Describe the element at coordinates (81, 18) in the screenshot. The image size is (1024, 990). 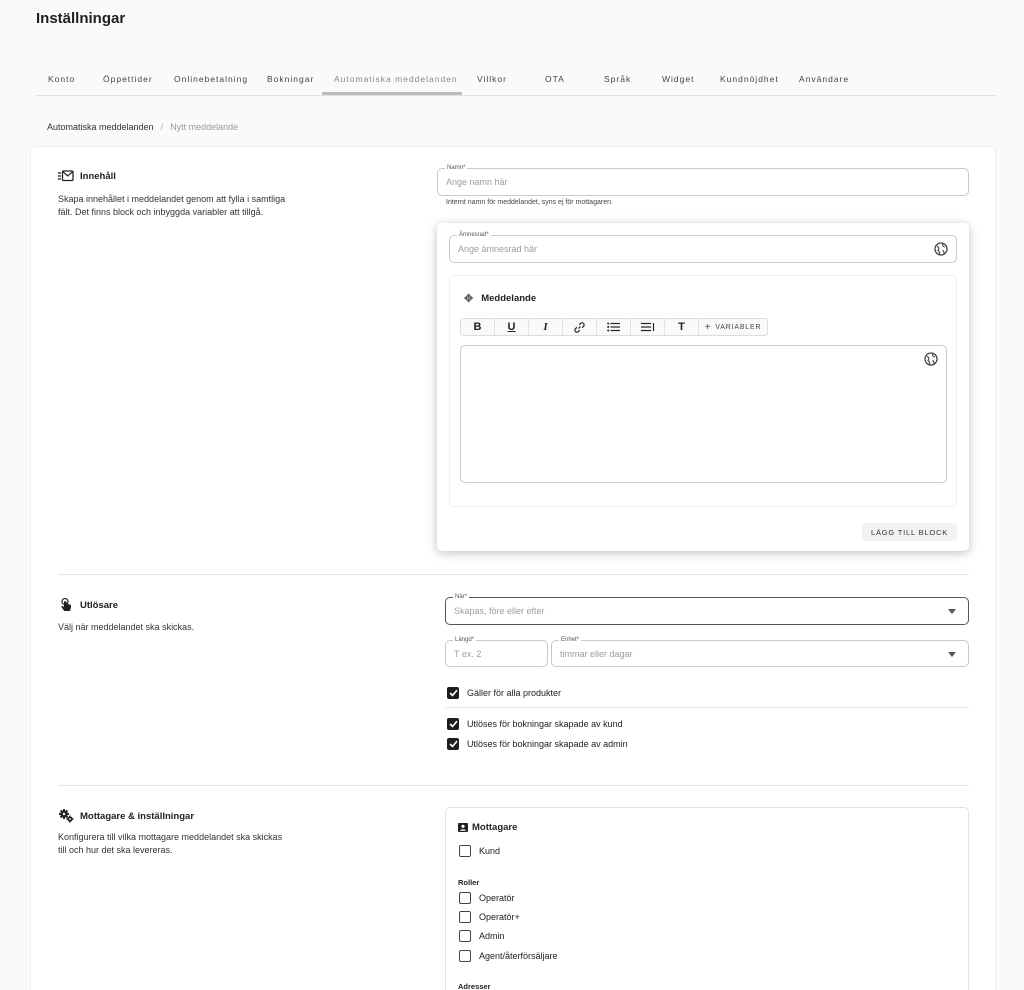
I see `page-title: Inställningar` at that location.